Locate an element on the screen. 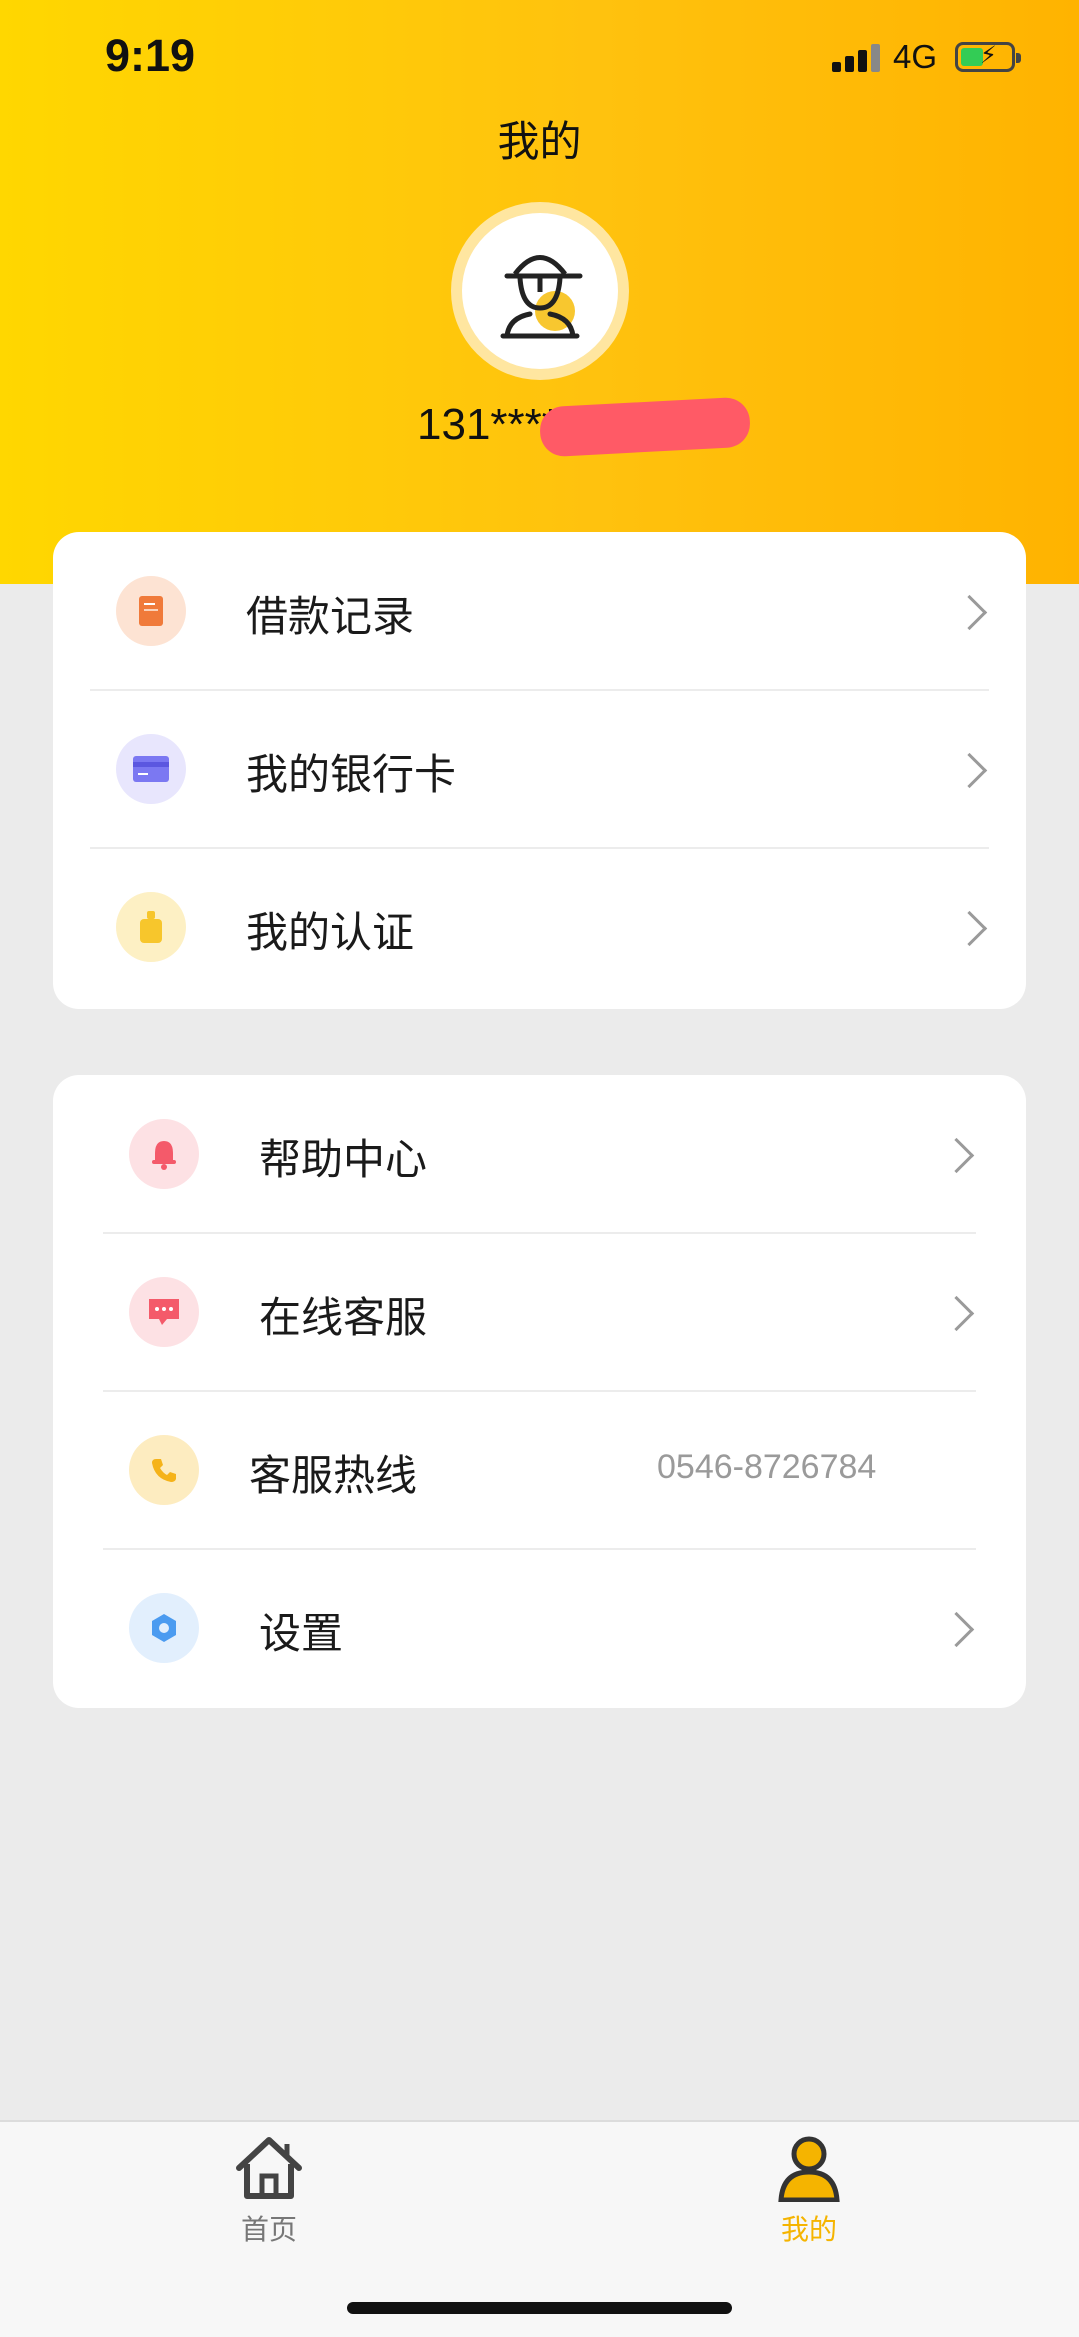 This screenshot has height=2337, width=1079. tab-home: 首页 is located at coordinates (269, 2190).